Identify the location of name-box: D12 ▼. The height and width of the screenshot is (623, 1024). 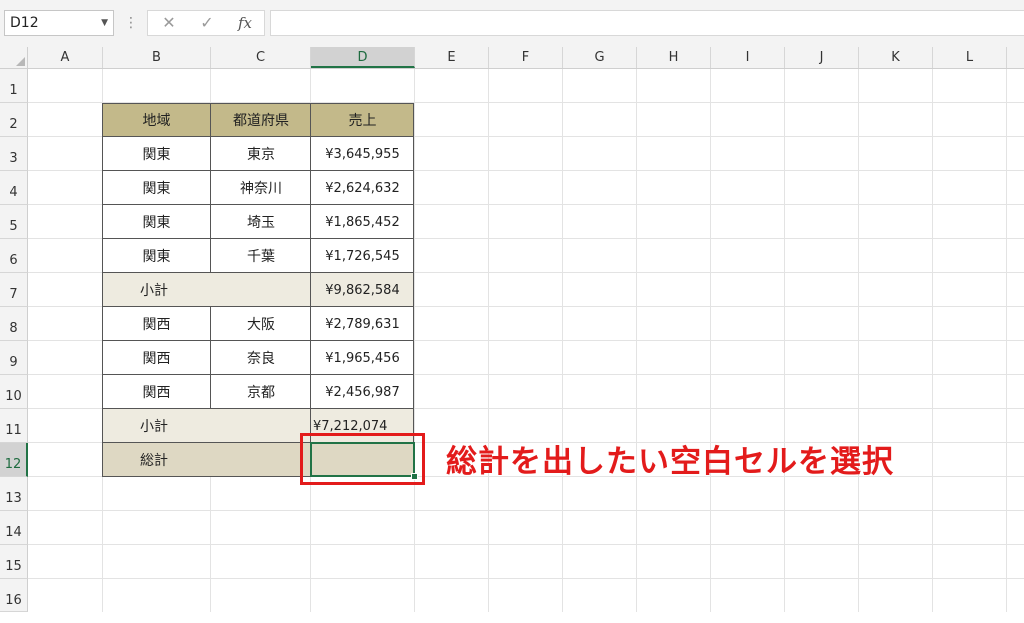
(59, 23).